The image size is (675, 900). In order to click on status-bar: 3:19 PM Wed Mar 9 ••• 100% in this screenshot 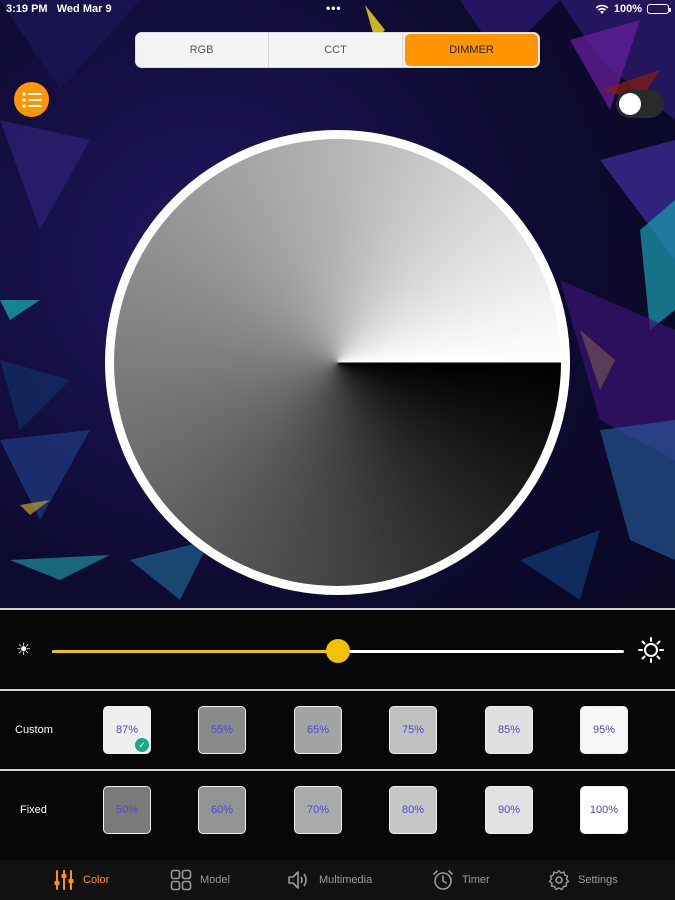, I will do `click(337, 9)`.